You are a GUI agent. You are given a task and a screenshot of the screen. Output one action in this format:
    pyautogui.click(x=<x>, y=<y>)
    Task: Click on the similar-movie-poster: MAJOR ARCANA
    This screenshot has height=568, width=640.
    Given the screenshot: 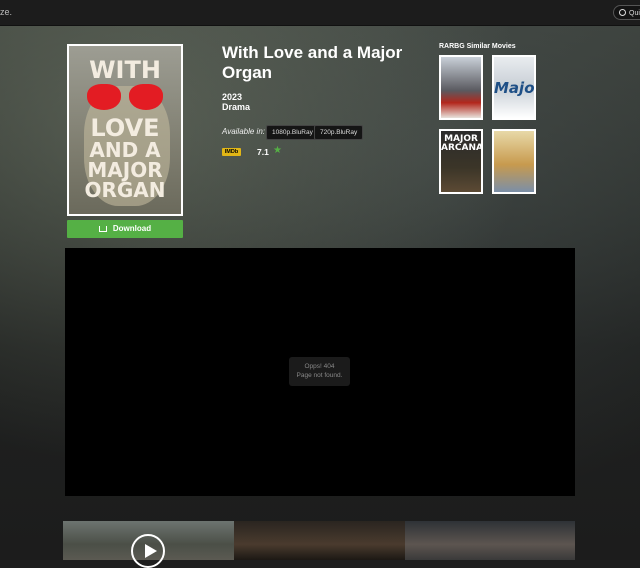 What is the action you would take?
    pyautogui.click(x=461, y=161)
    